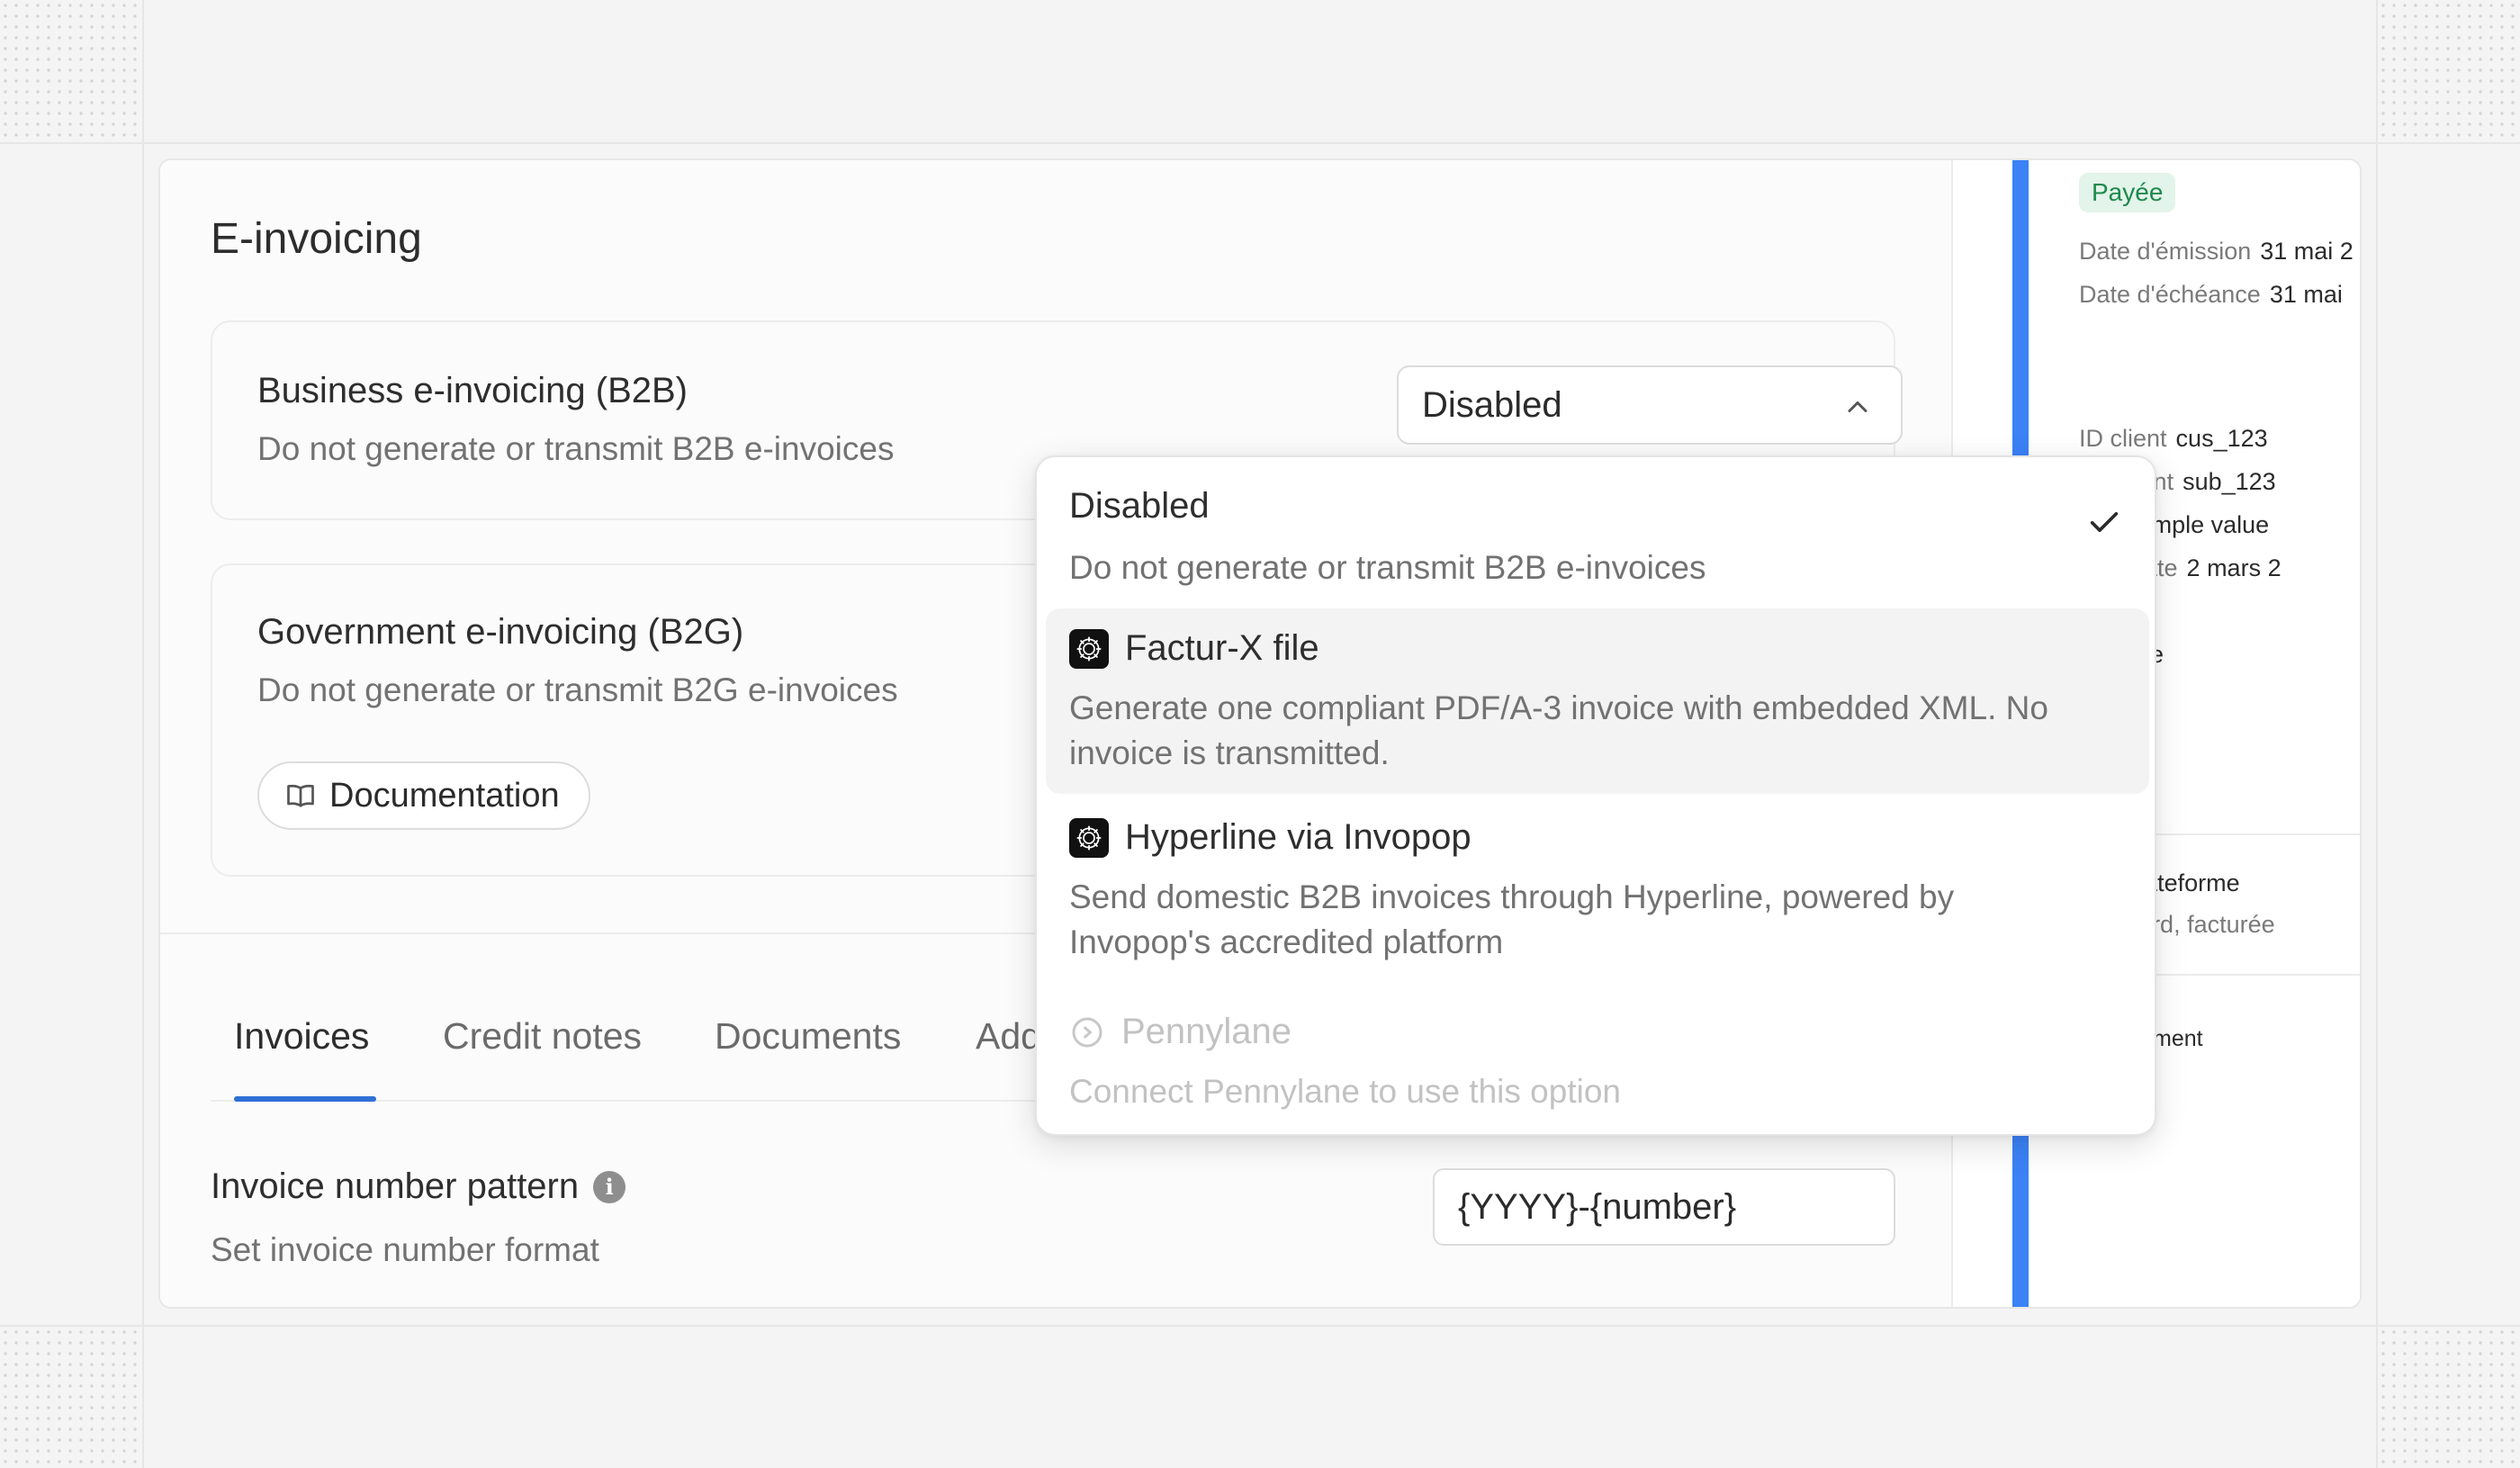 This screenshot has width=2520, height=1468. I want to click on option-pennylane-label: Pennylane, so click(1207, 1031).